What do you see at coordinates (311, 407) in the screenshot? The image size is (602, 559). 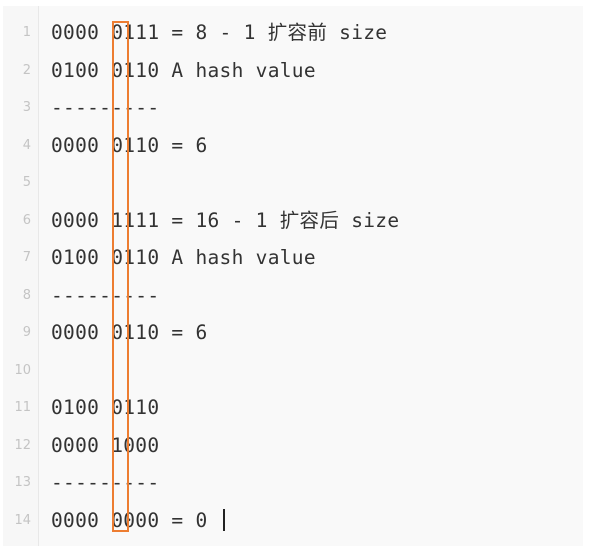 I see `code-line: 0100 0110` at bounding box center [311, 407].